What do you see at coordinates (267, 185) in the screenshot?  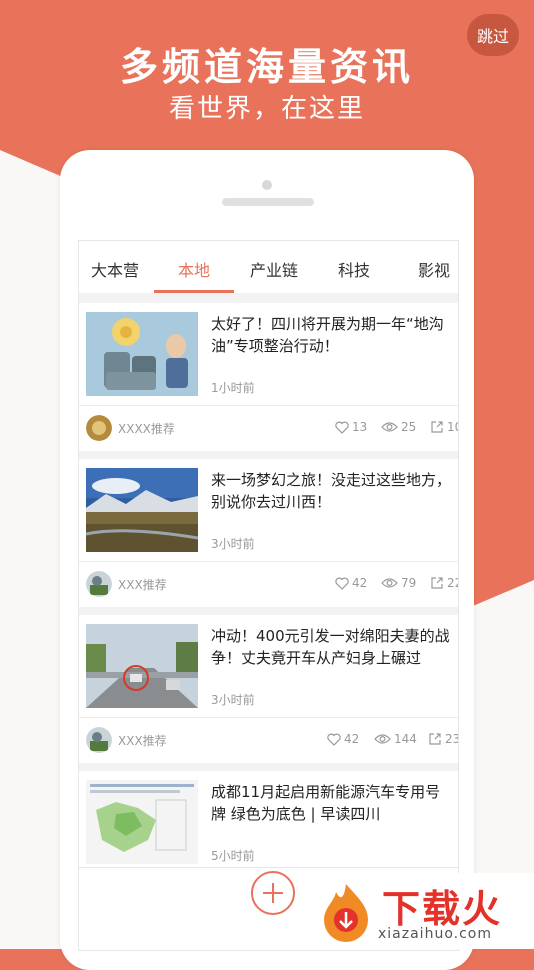 I see `phone-camera` at bounding box center [267, 185].